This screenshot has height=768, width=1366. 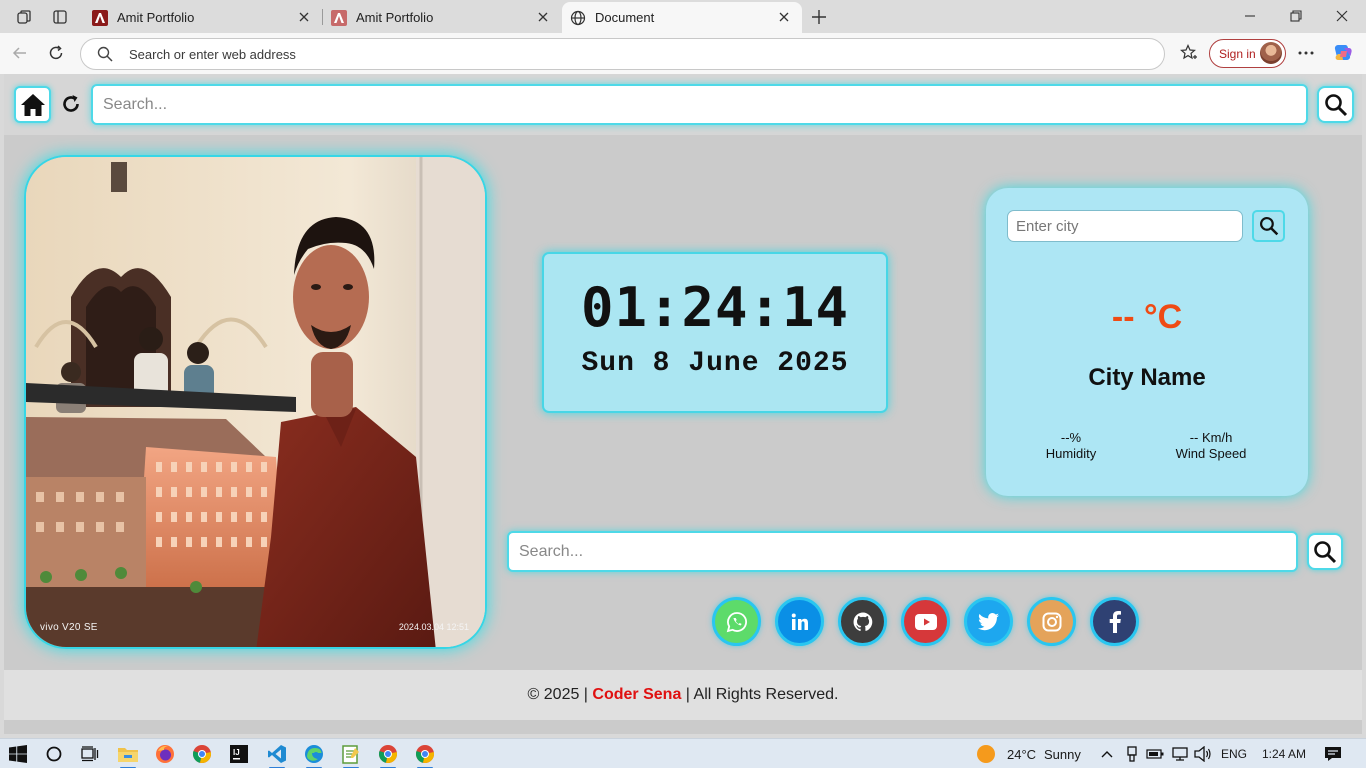 I want to click on chrome-profile-icon, so click(x=388, y=755).